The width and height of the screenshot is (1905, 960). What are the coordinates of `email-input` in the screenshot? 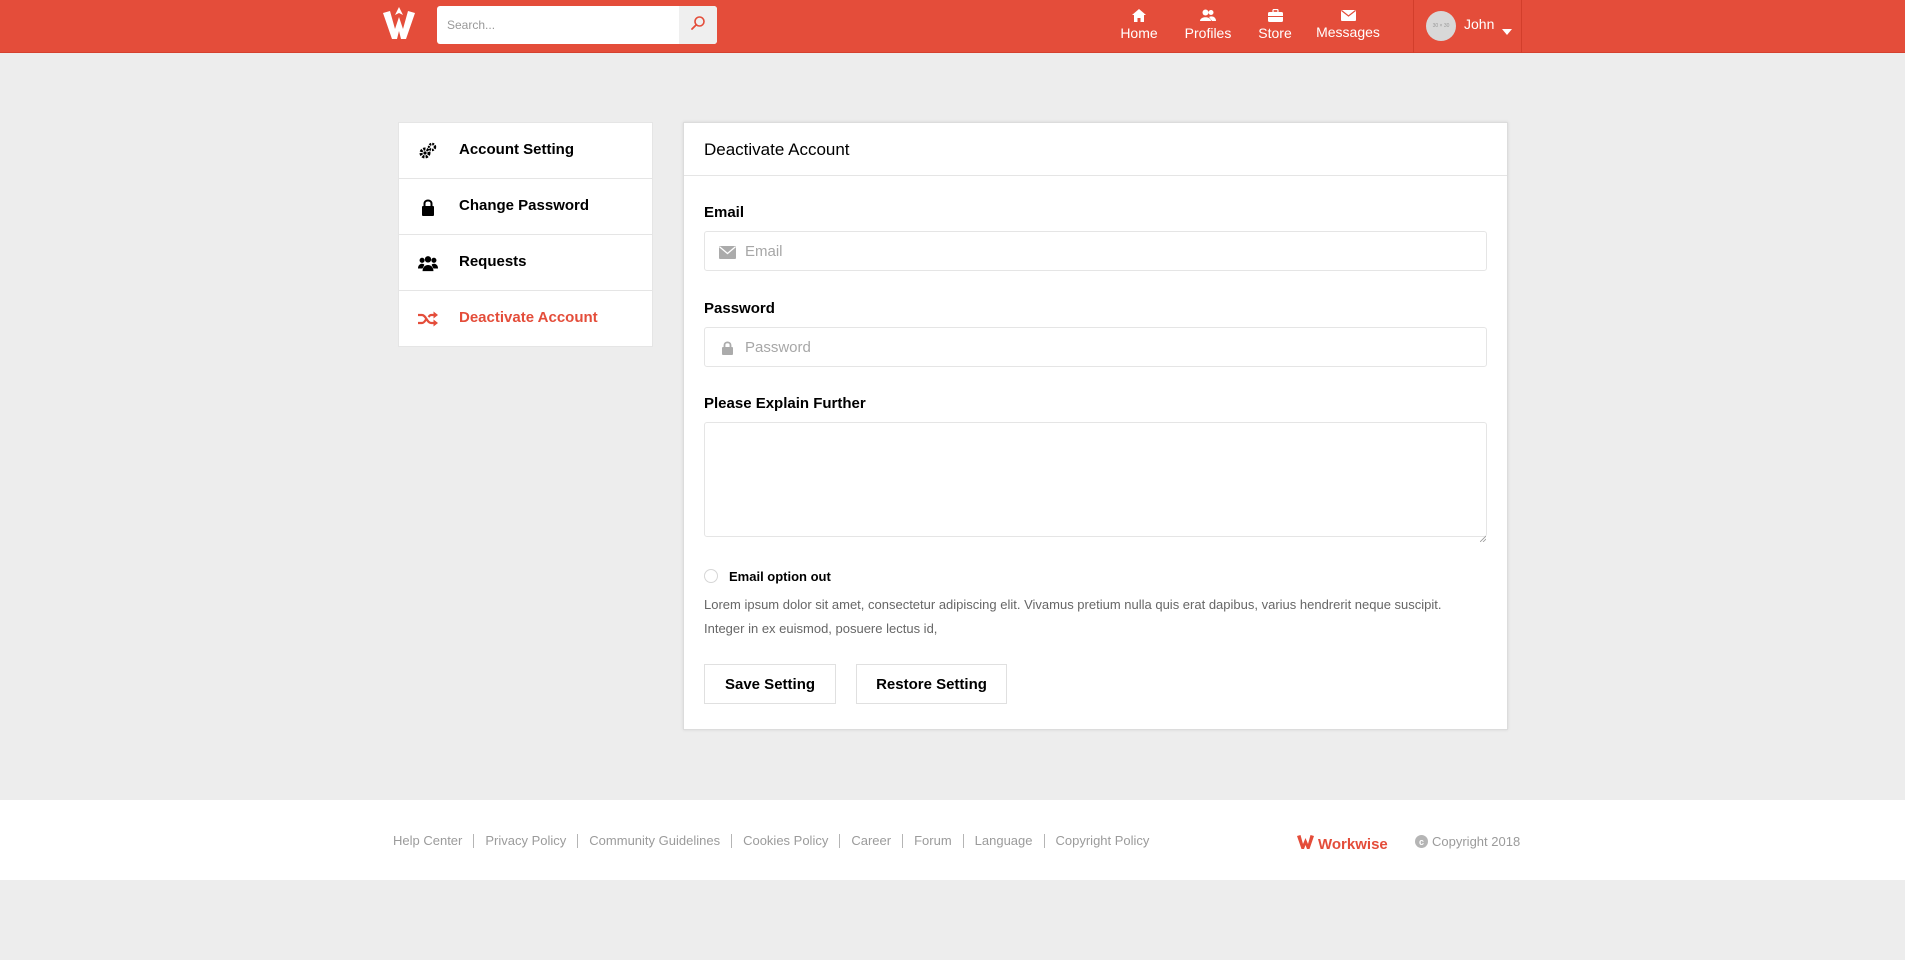 It's located at (1110, 251).